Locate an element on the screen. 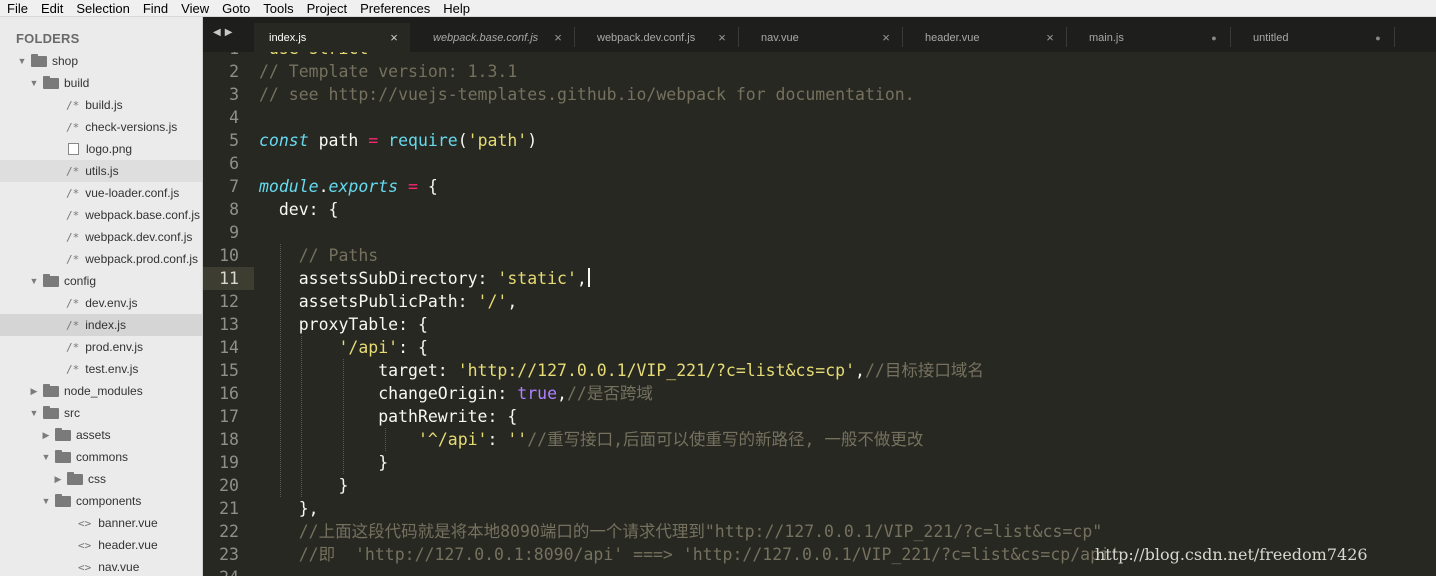 The image size is (1436, 576). code-line: assetsPublicPath: '/', is located at coordinates (388, 301).